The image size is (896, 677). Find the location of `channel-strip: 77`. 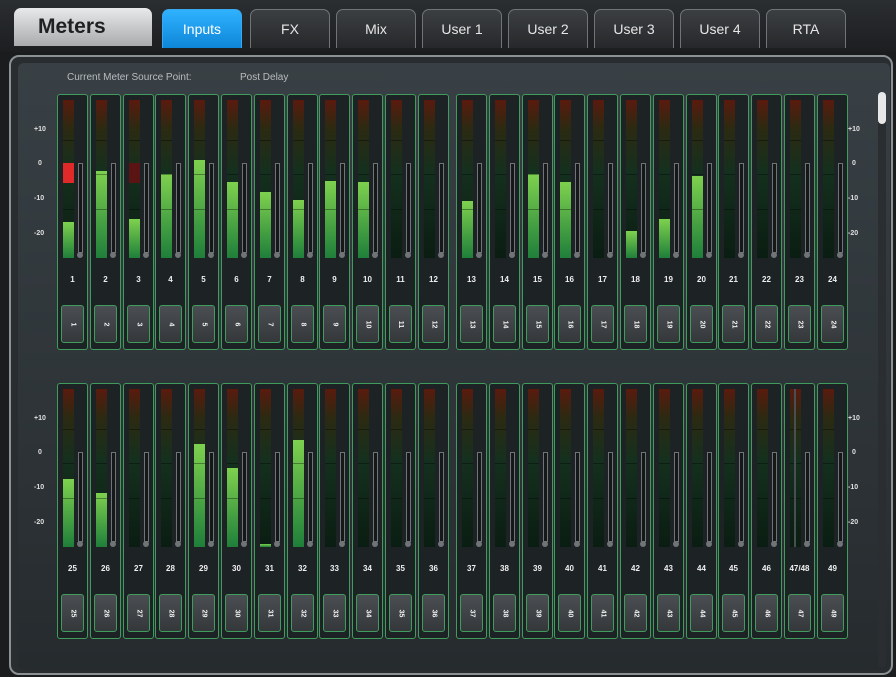

channel-strip: 77 is located at coordinates (269, 222).